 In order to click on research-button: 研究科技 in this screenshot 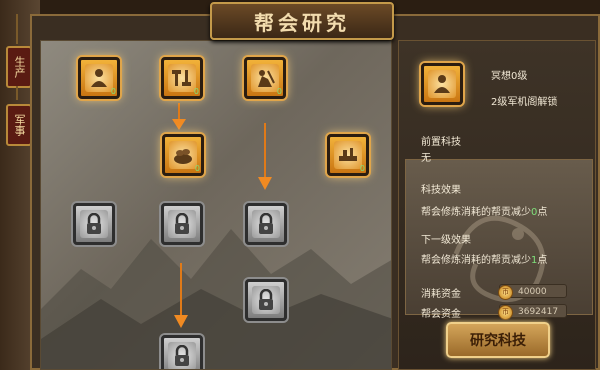, I will do `click(498, 340)`.